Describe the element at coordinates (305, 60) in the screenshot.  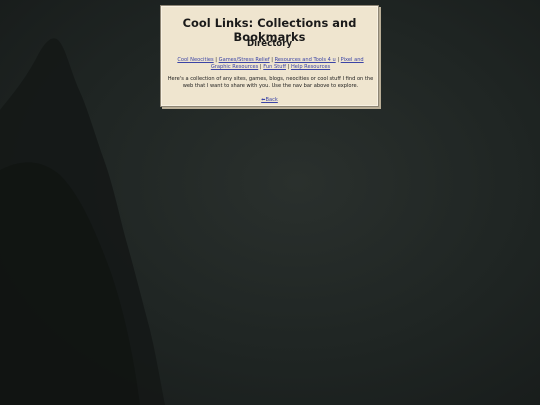
I see `nav-link-resources-and-tools: Resources and Tools 4 u` at that location.